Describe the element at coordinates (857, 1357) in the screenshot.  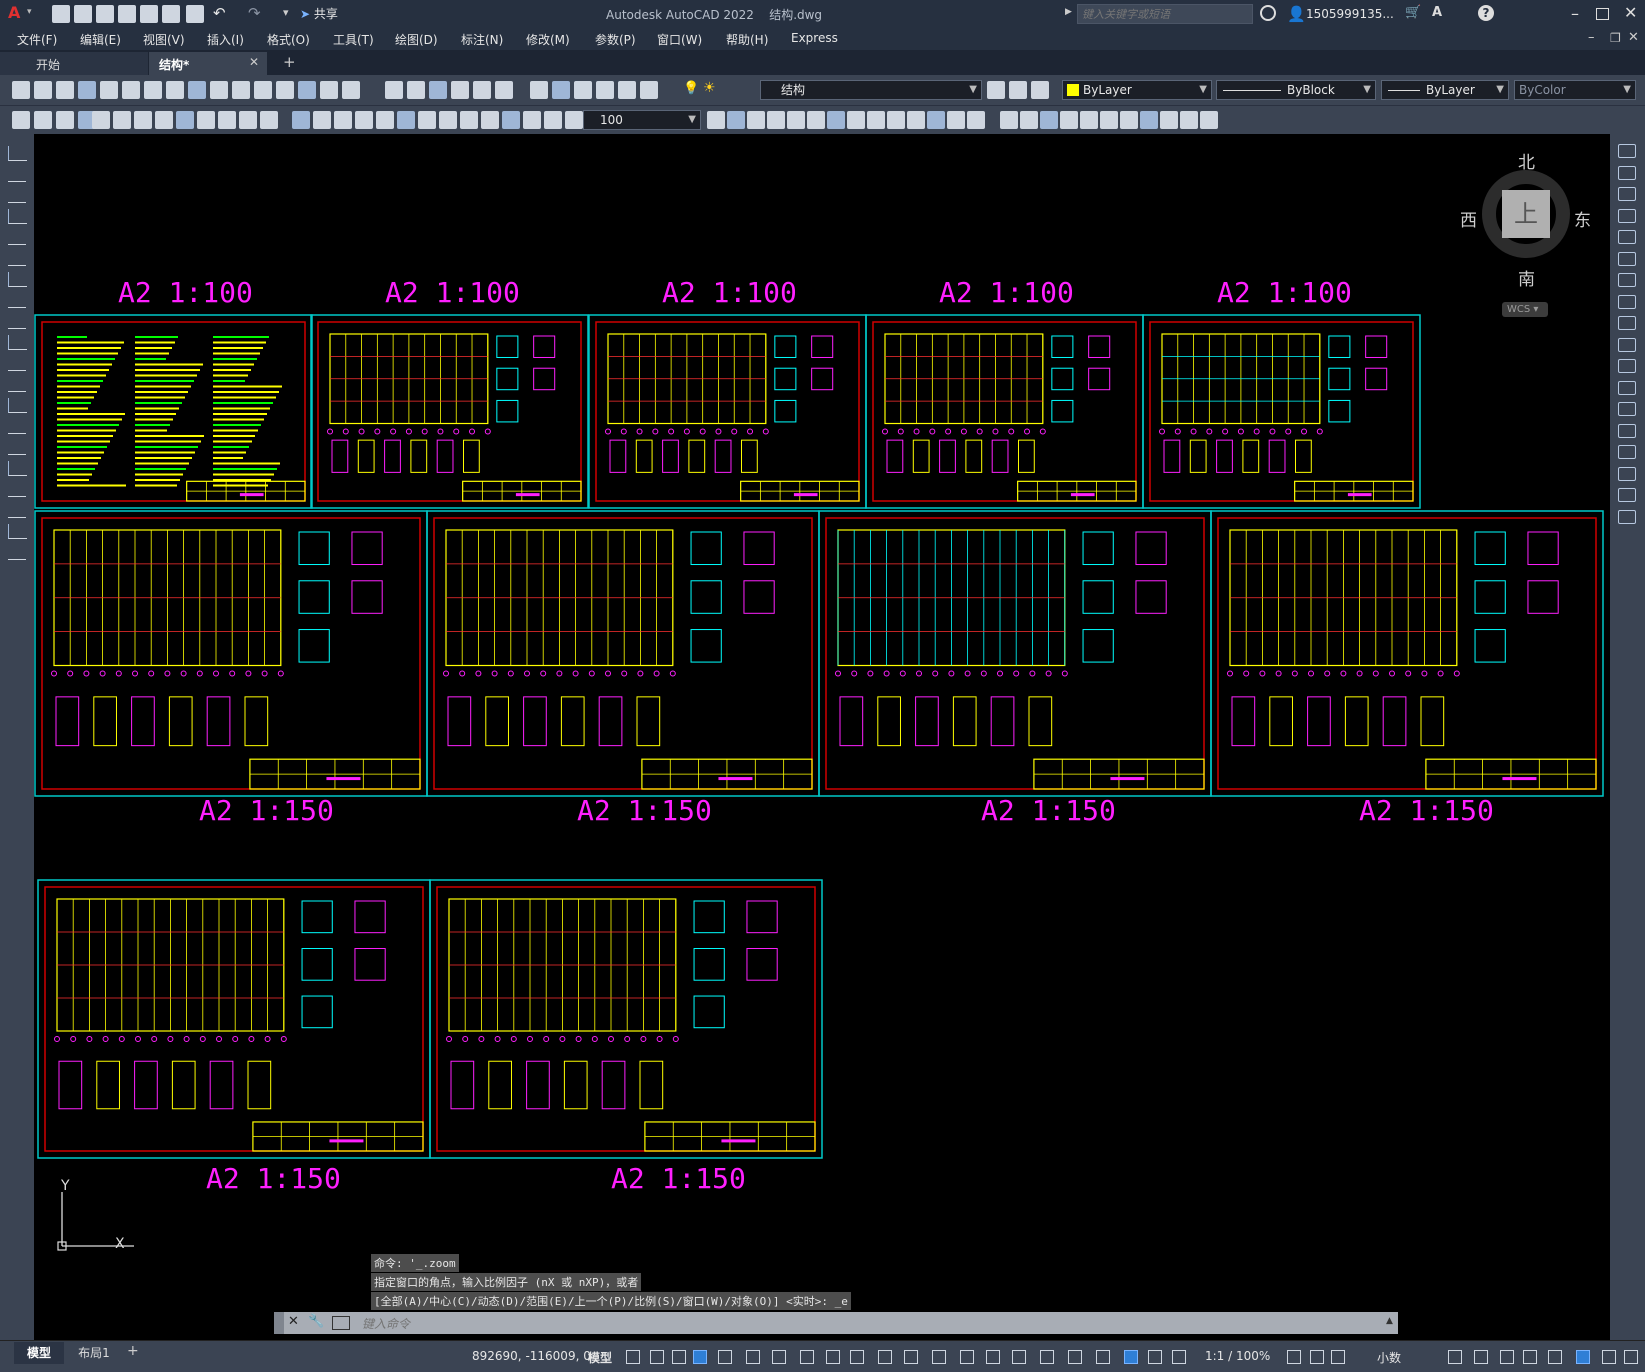
I see `status-toggle-9-icon` at that location.